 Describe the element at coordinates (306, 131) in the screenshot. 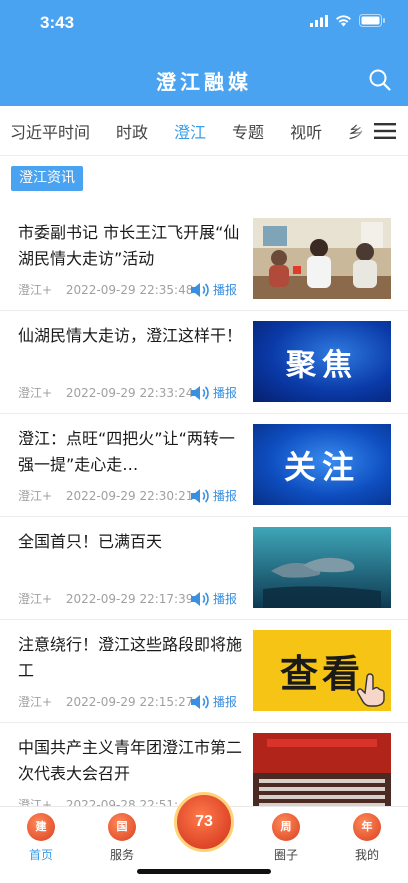

I see `tab-audiovisual: 视听` at that location.